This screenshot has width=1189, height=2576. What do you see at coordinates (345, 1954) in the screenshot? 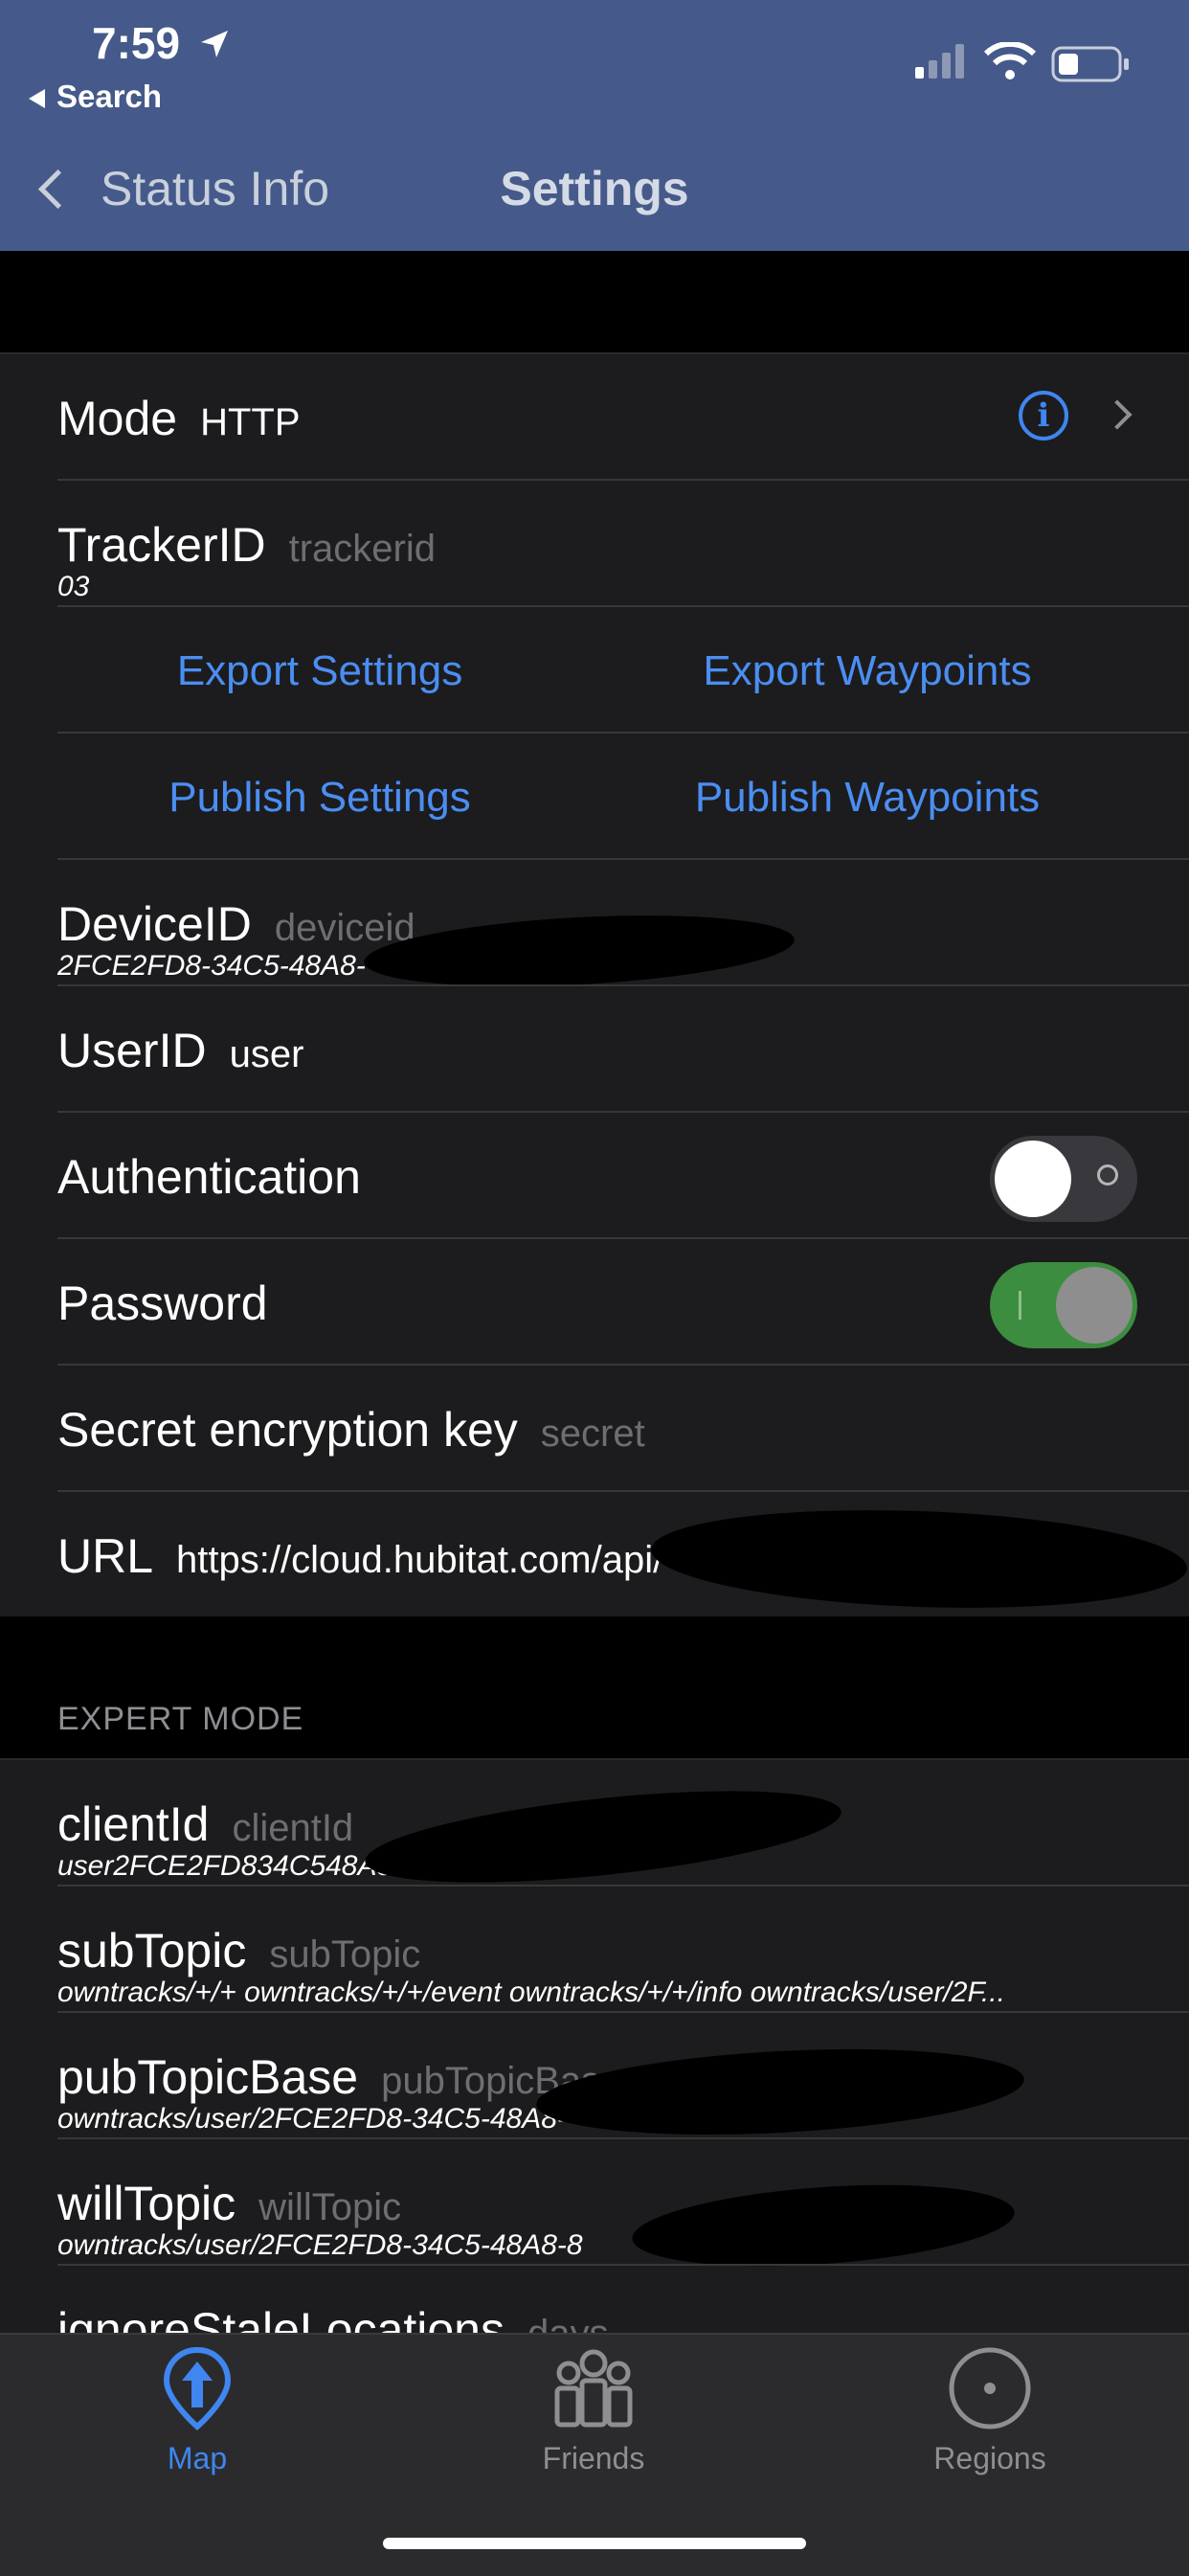
I see `sub-topic-placeholder: subTopic` at bounding box center [345, 1954].